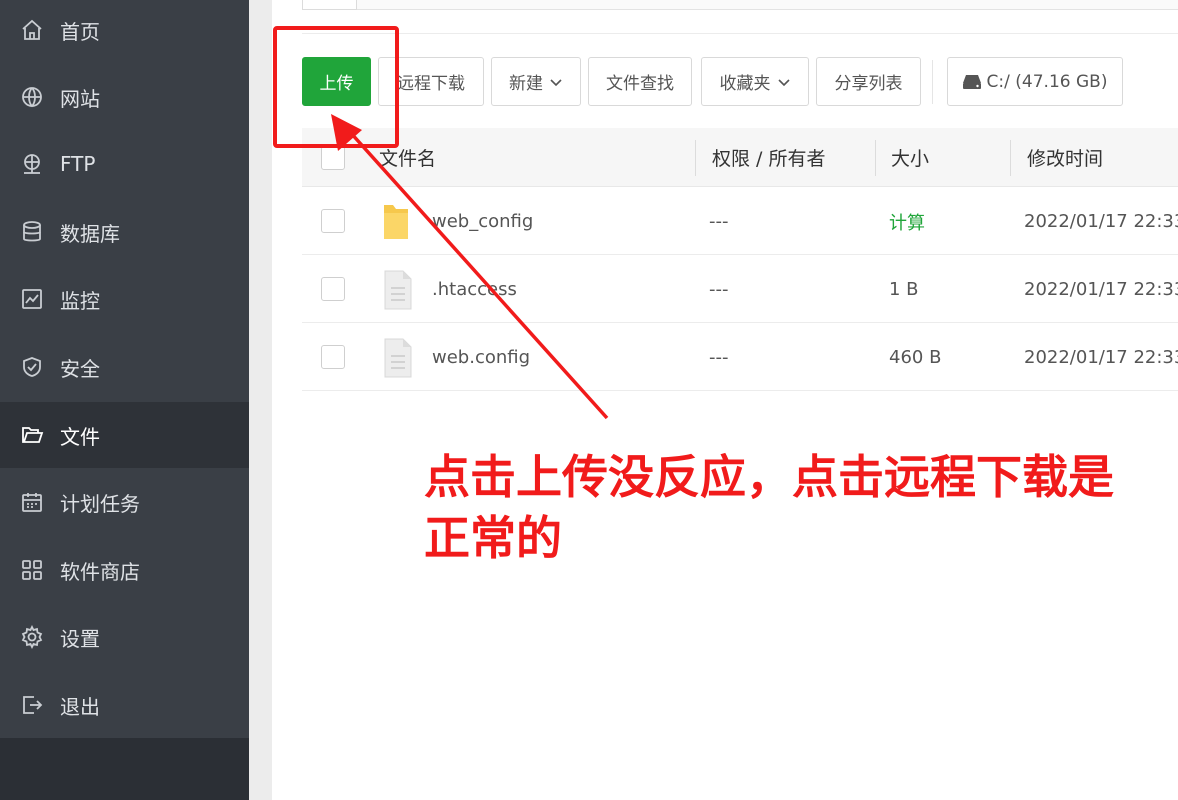  Describe the element at coordinates (80, 31) in the screenshot. I see `sidebar-item-label: 首页` at that location.